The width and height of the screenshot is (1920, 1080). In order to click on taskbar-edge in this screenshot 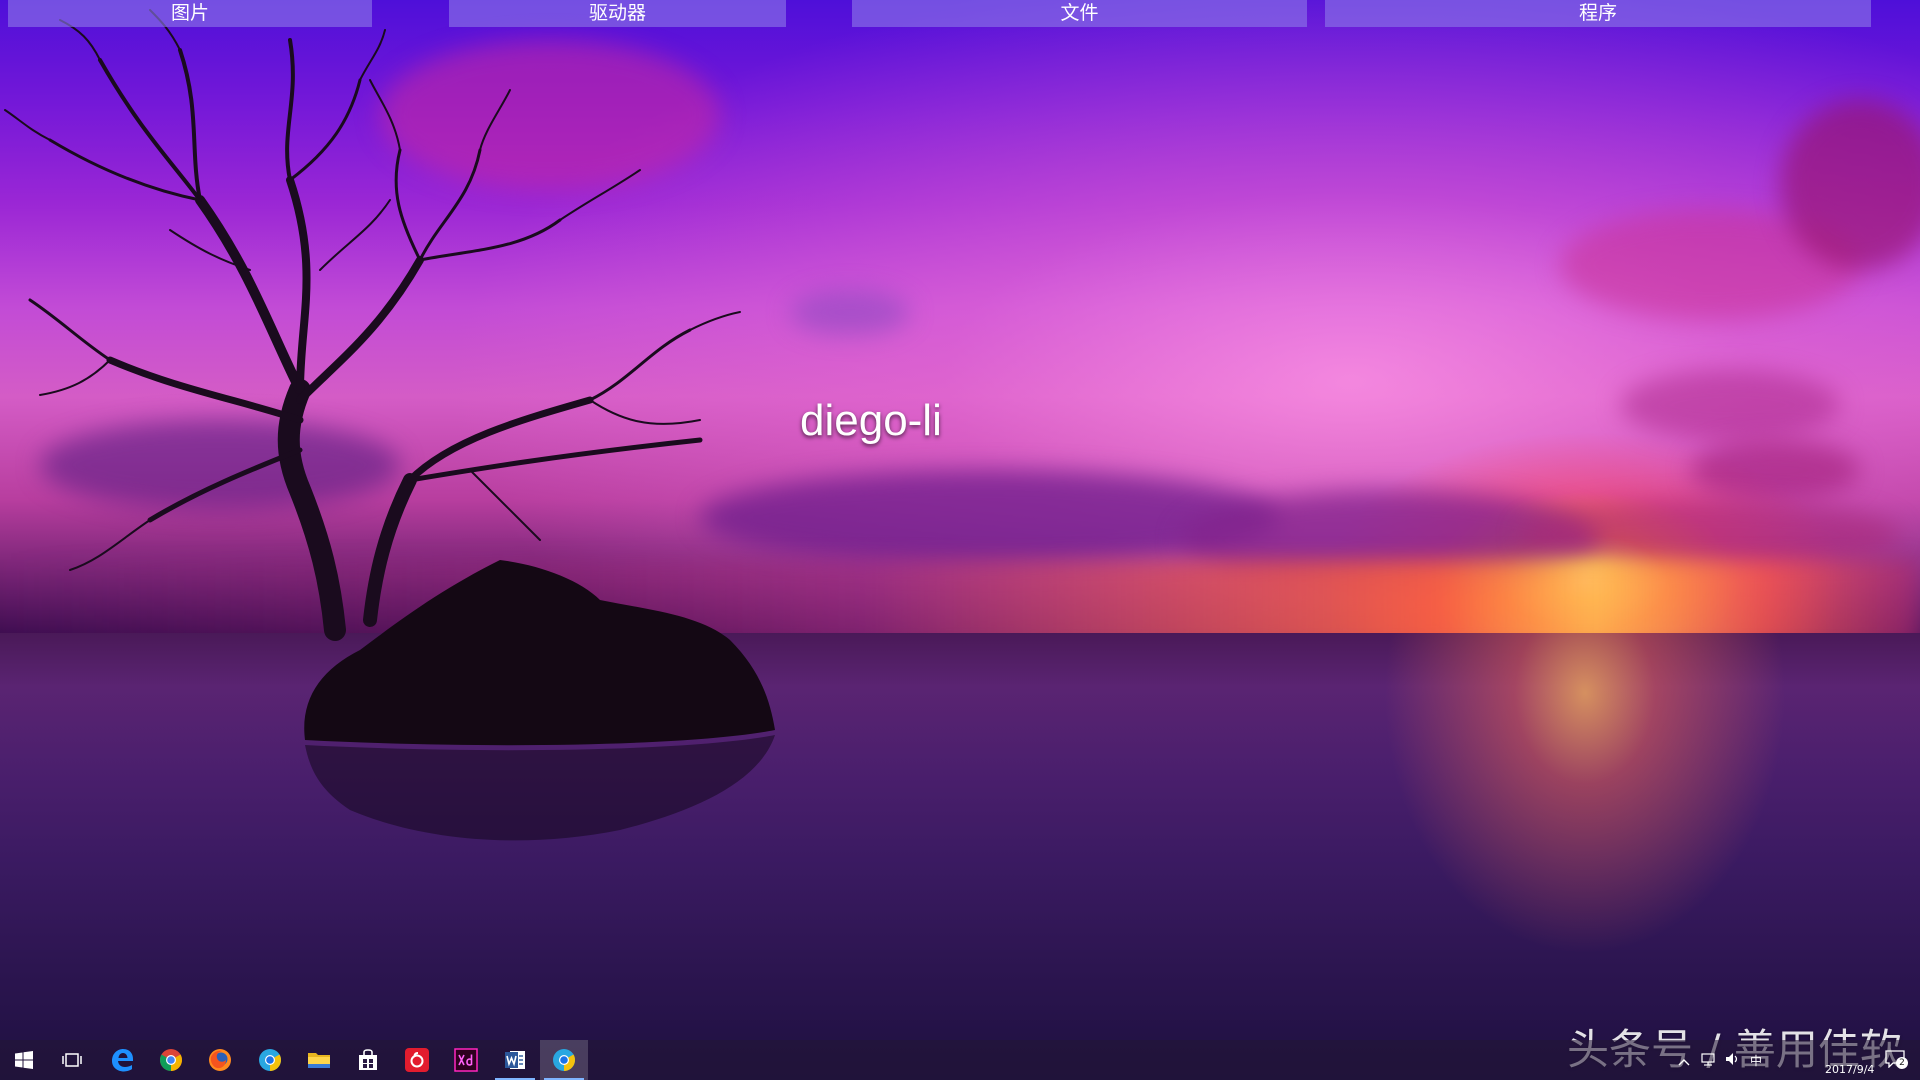, I will do `click(122, 1060)`.